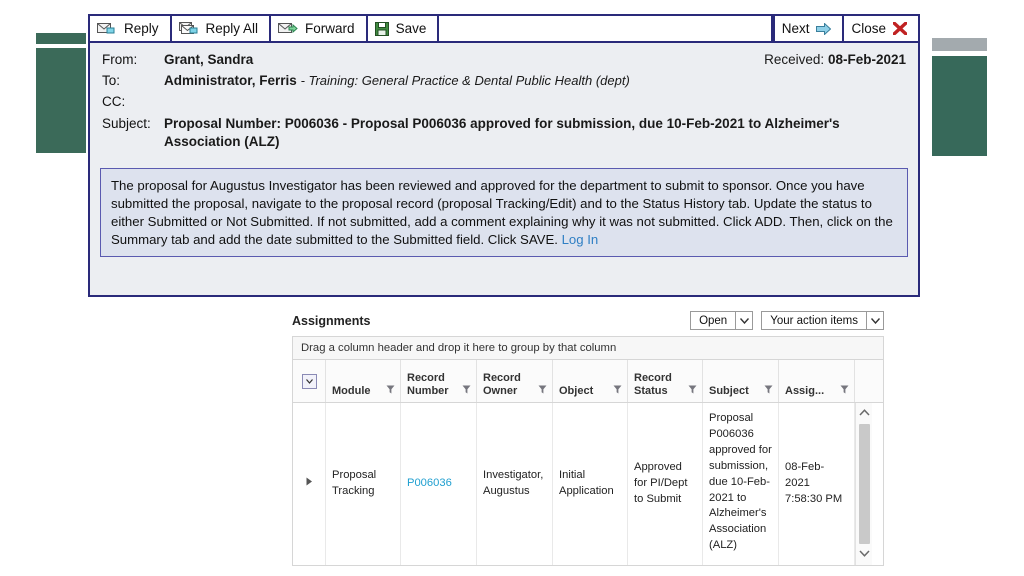  What do you see at coordinates (141, 28) in the screenshot?
I see `reply-button-label: Reply` at bounding box center [141, 28].